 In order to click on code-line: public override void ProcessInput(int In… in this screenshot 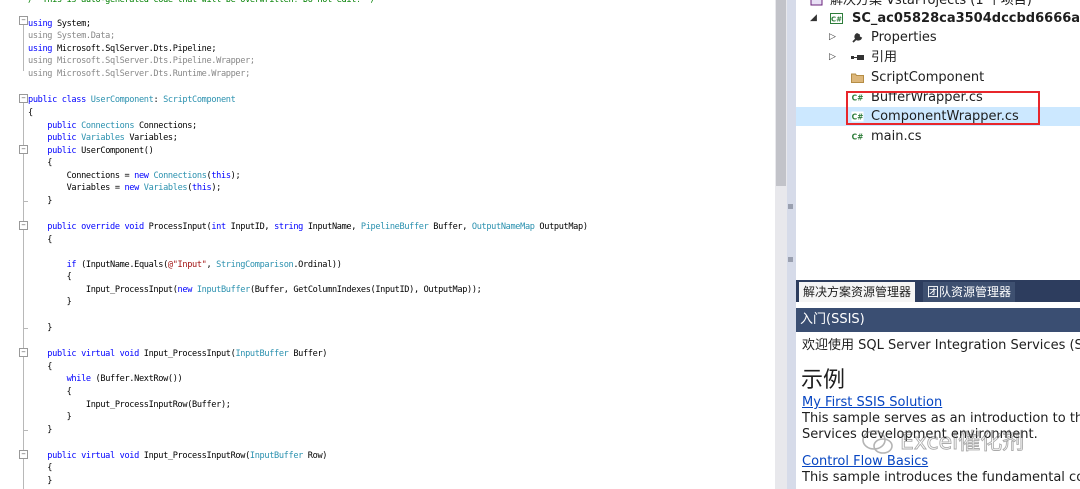, I will do `click(308, 227)`.